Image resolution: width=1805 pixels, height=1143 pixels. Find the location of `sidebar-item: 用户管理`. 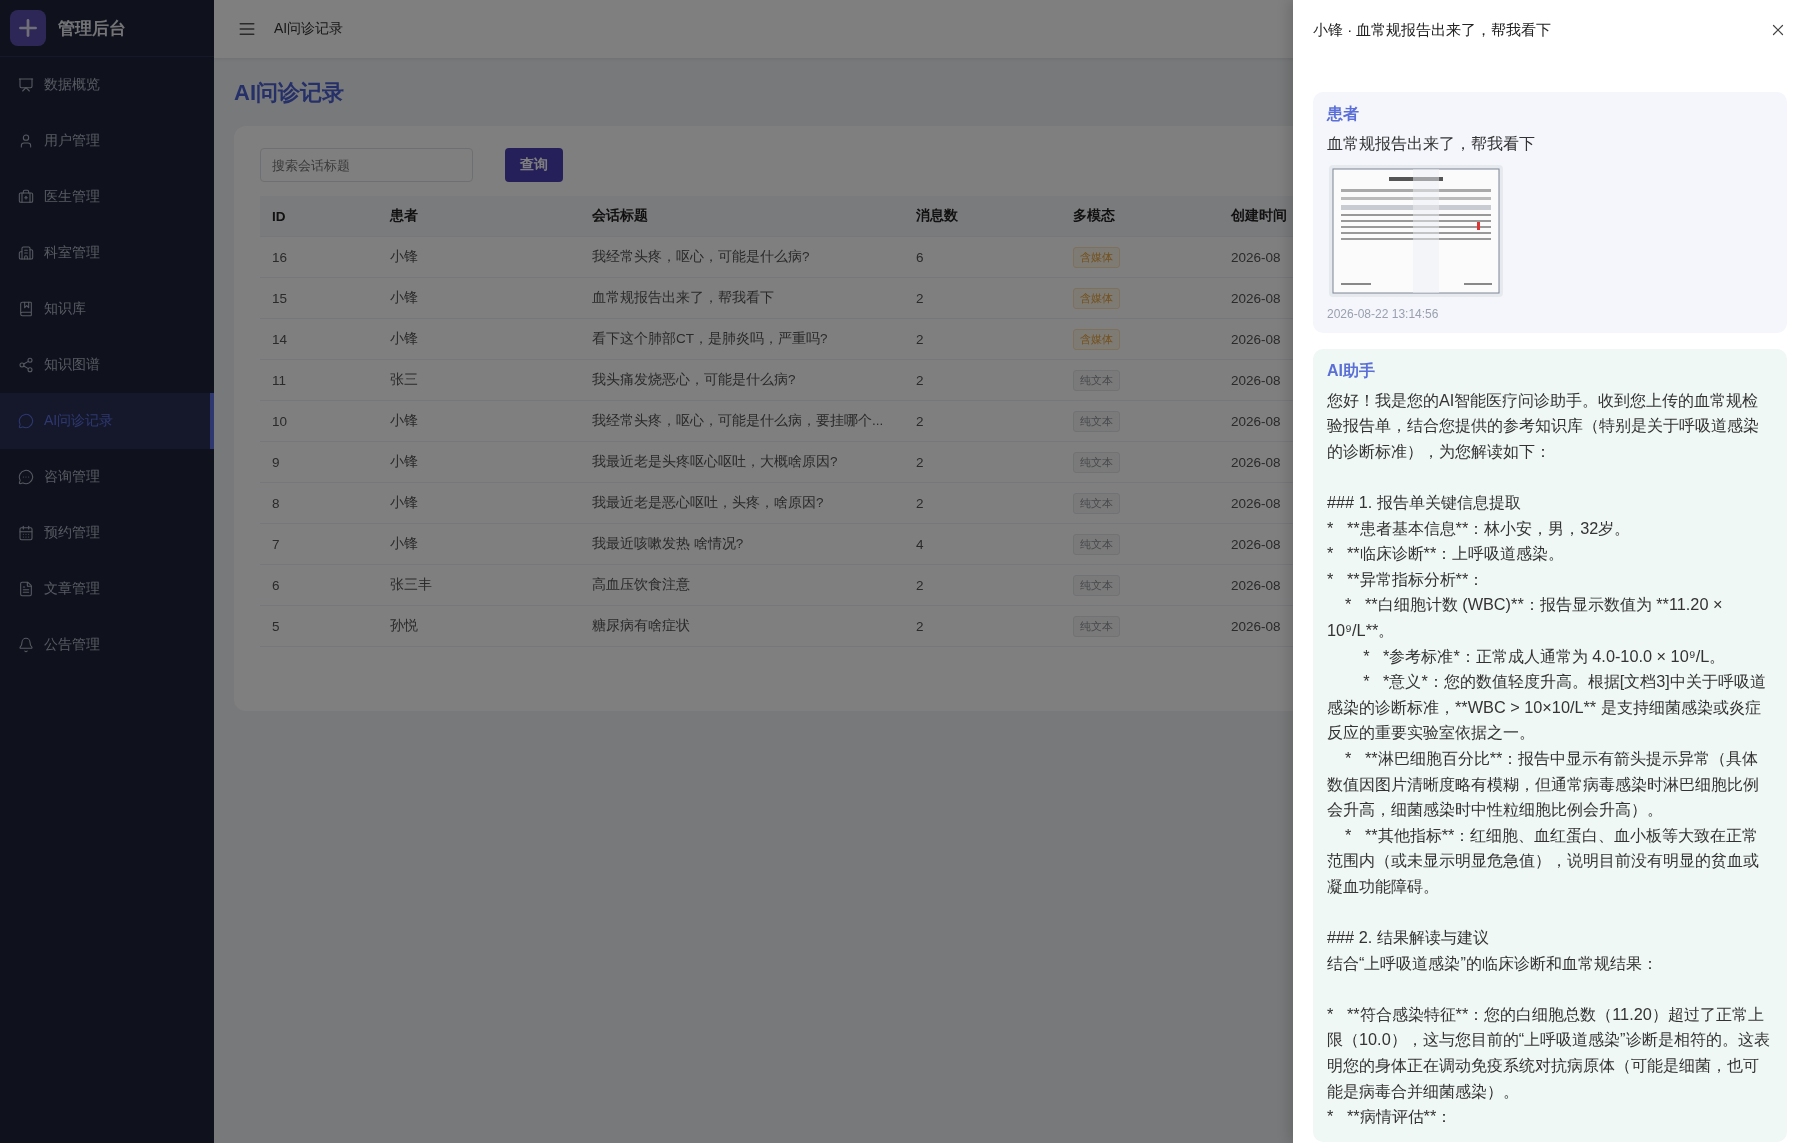

sidebar-item: 用户管理 is located at coordinates (107, 141).